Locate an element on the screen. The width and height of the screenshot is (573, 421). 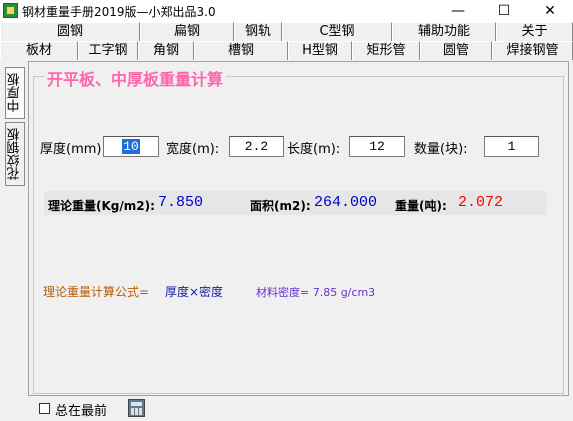
thickness-input: 10 is located at coordinates (131, 146).